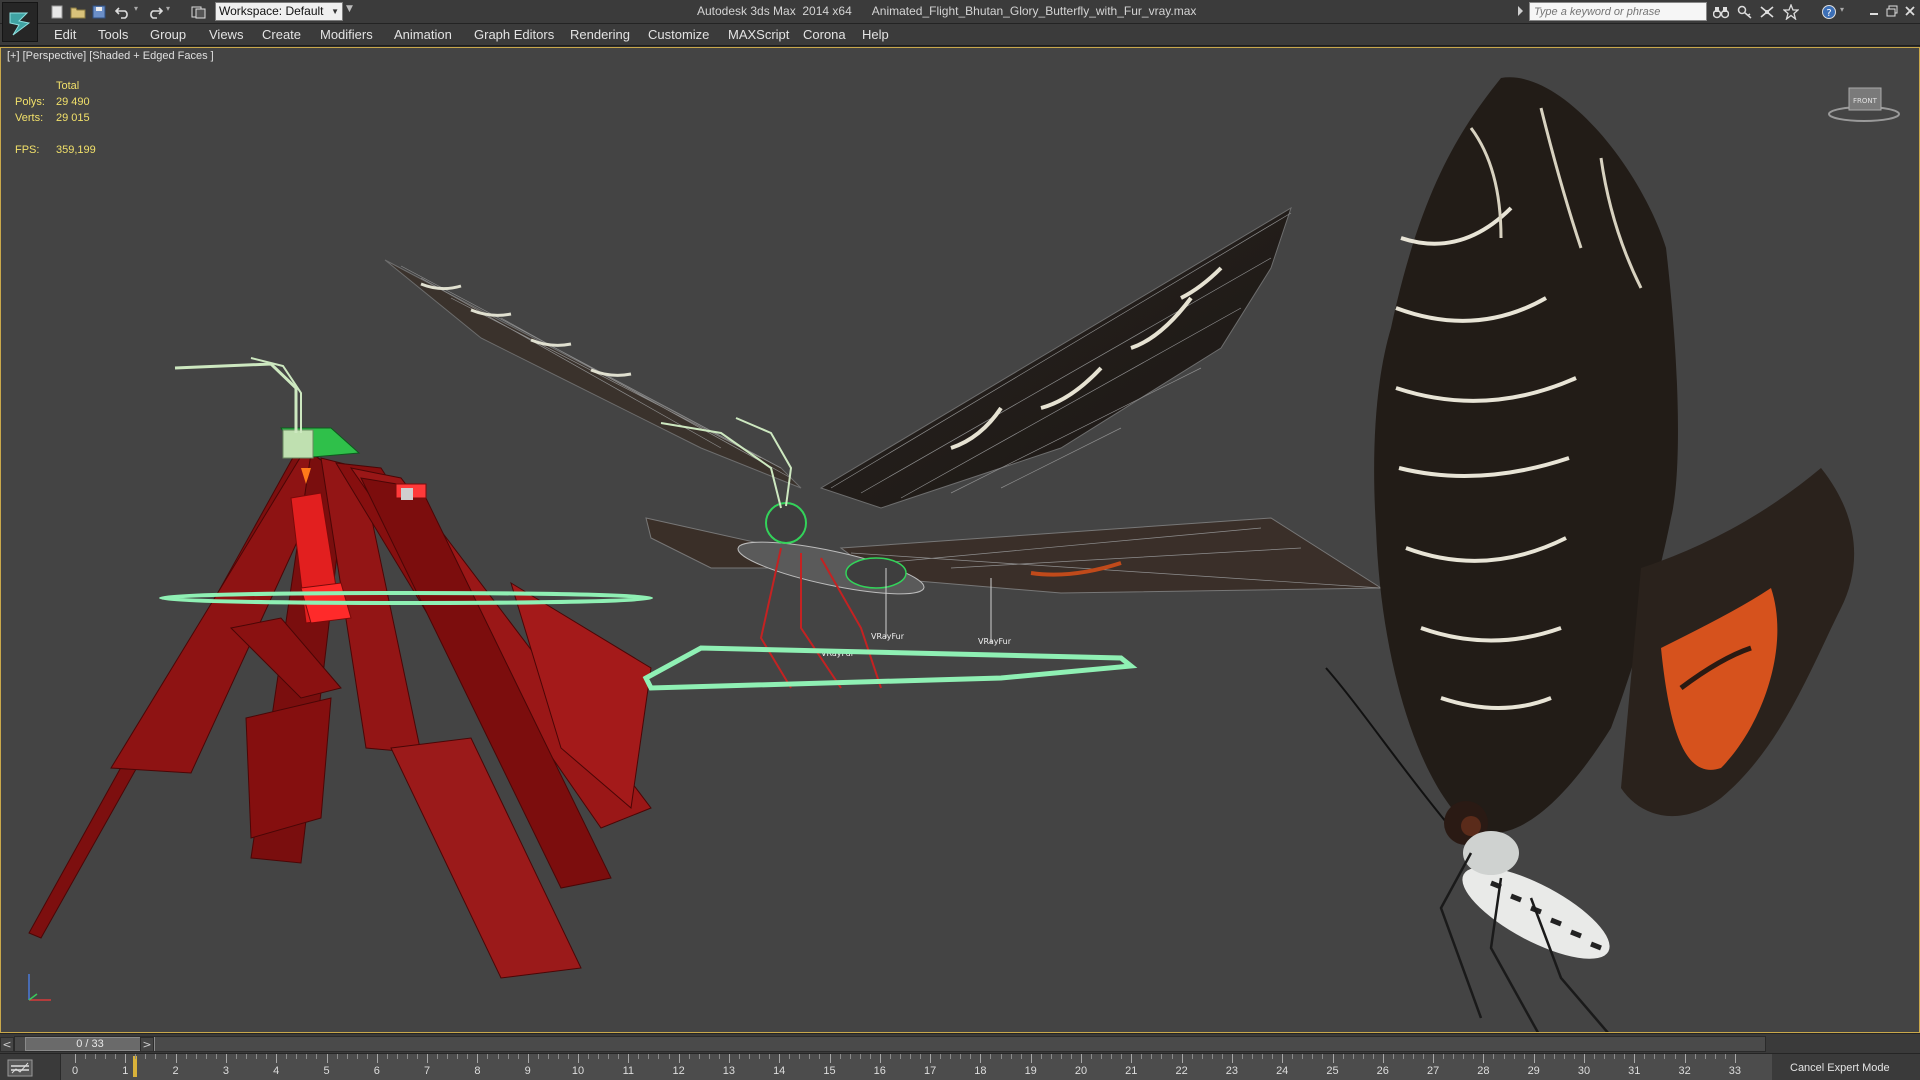 The image size is (1920, 1080). I want to click on menu-help: Help, so click(875, 34).